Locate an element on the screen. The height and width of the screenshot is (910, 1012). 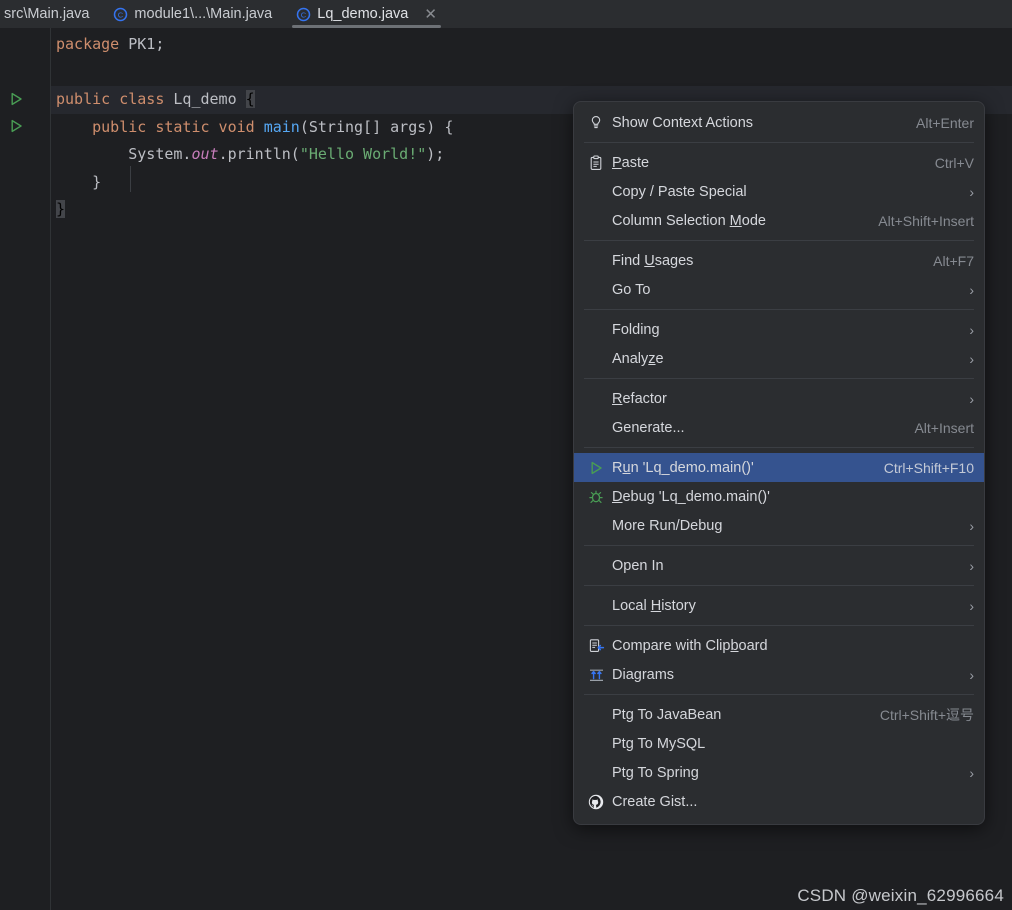
menu-item-find-usages: Find Usages Alt+F7 is located at coordinates (779, 260).